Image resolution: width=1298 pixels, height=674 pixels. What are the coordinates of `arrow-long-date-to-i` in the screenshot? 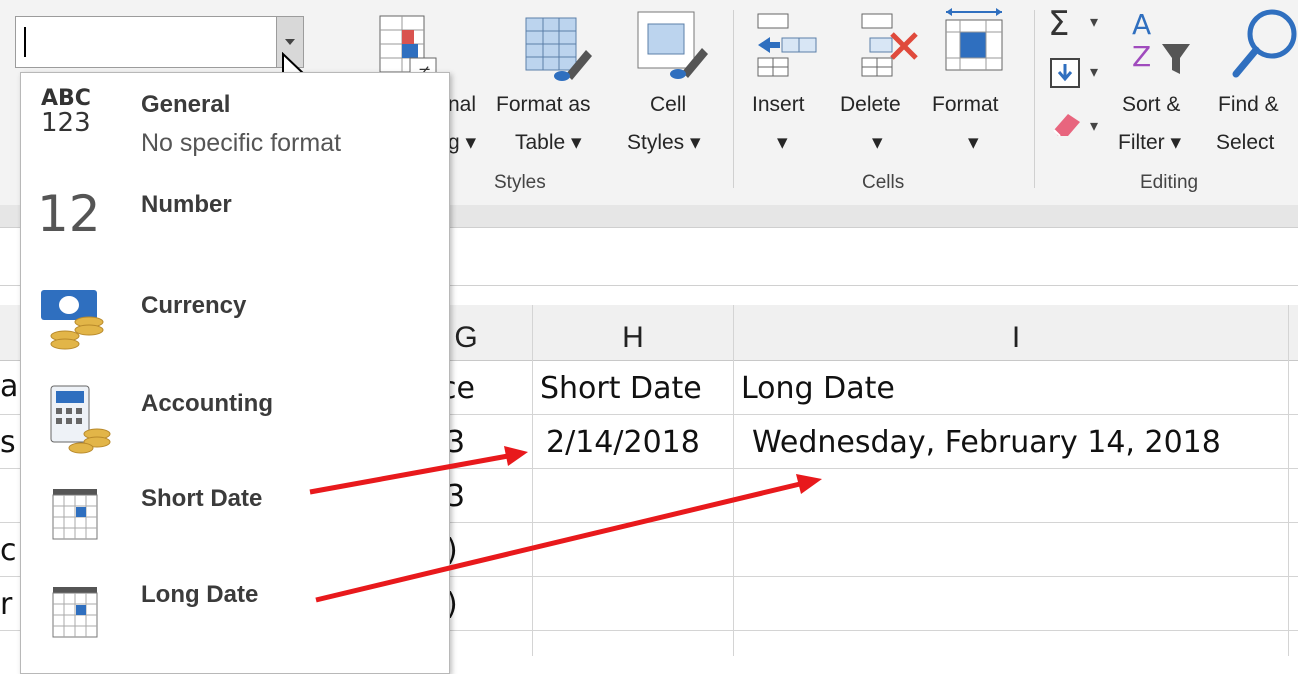 It's located at (568, 538).